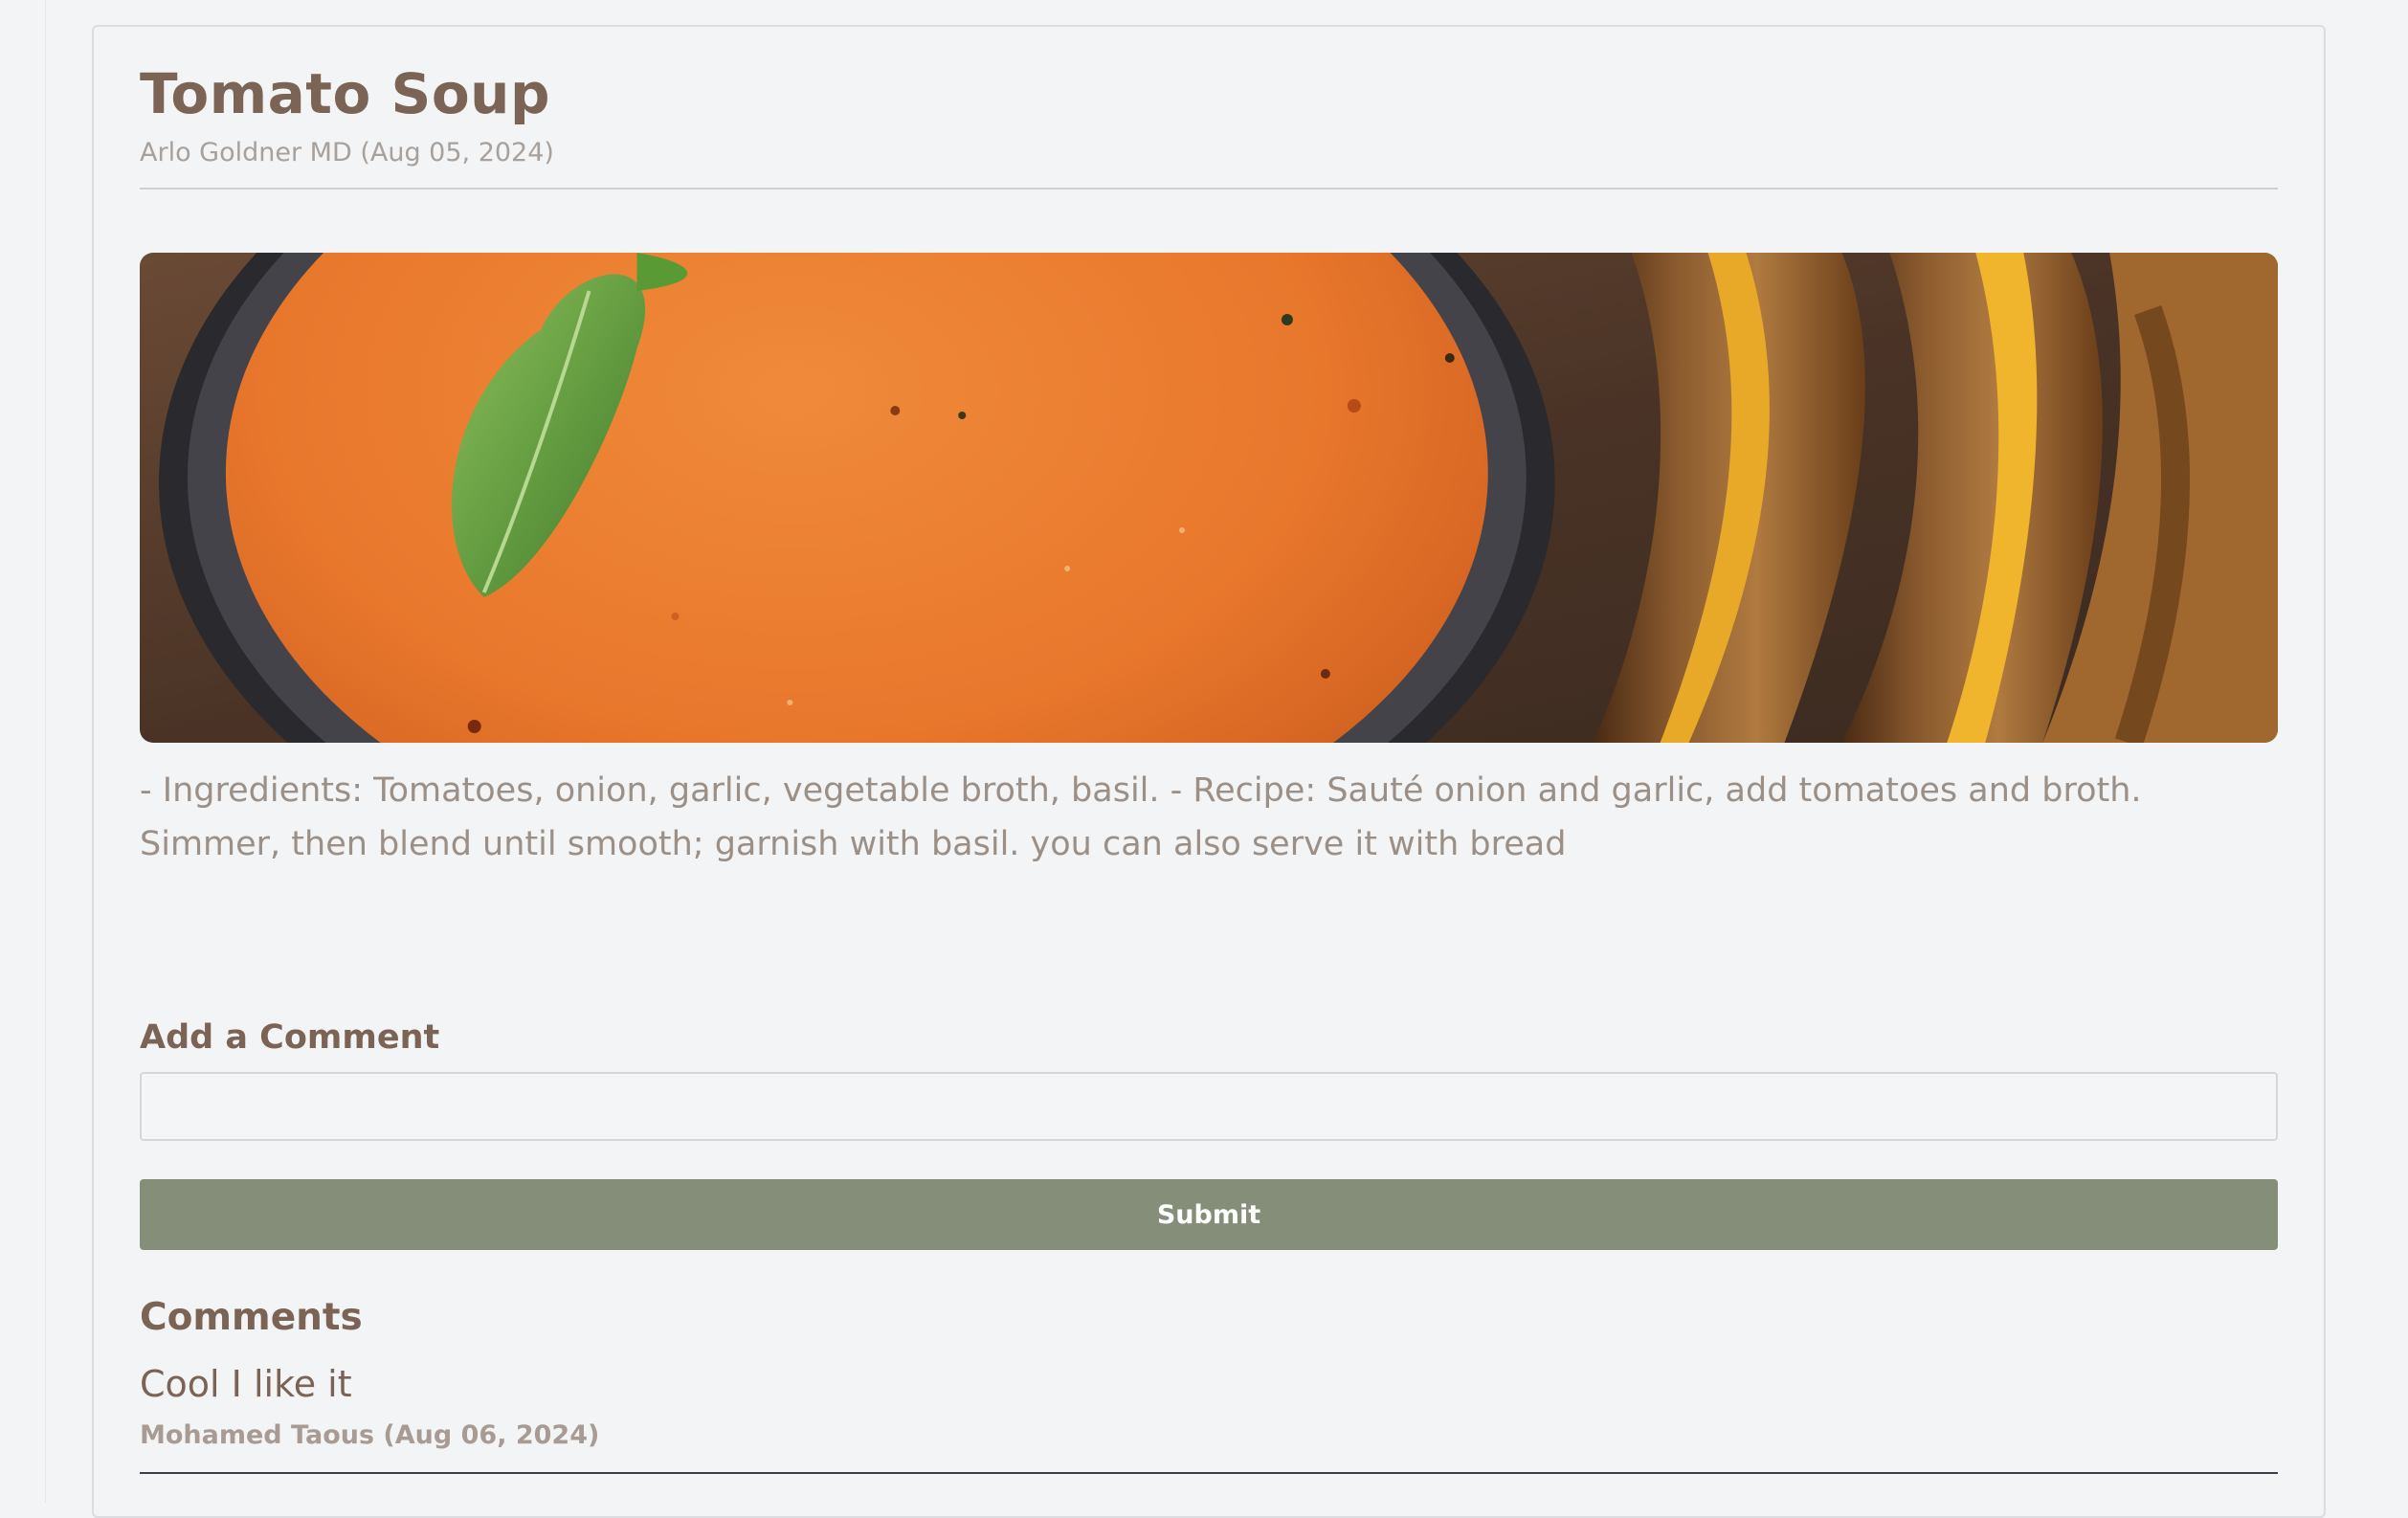 This screenshot has width=2408, height=1518. I want to click on page-edge-divider, so click(45, 751).